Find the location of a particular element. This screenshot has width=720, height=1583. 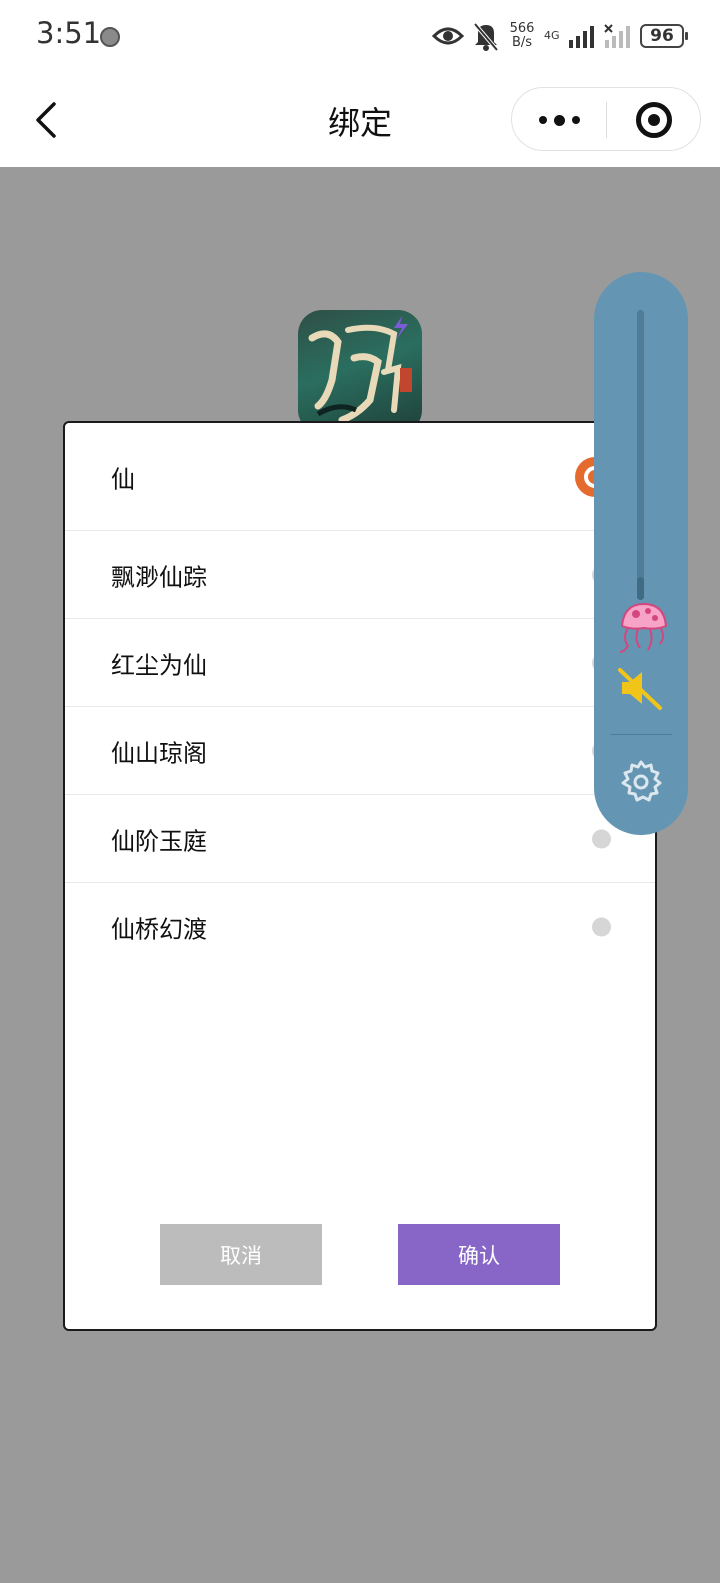

target-icon is located at coordinates (654, 120).